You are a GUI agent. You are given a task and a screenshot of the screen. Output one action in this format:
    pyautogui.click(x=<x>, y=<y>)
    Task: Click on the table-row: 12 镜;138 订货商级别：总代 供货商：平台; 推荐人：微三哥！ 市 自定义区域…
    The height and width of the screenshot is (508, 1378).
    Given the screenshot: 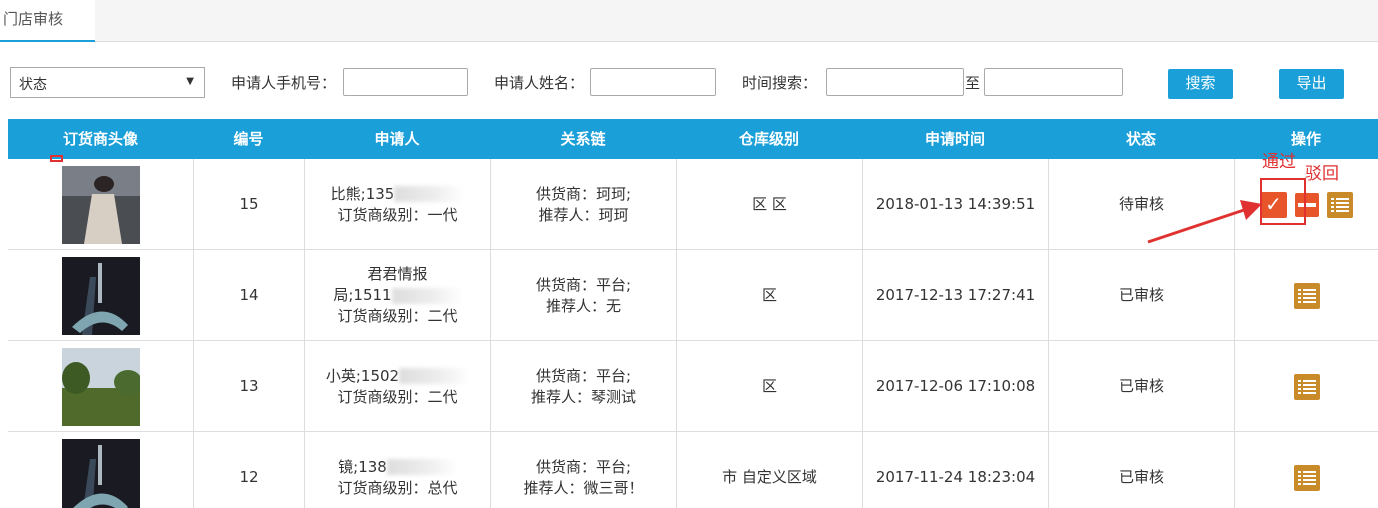 What is the action you would take?
    pyautogui.click(x=693, y=470)
    